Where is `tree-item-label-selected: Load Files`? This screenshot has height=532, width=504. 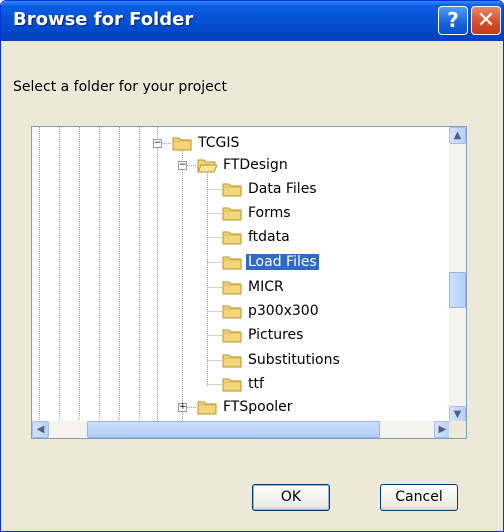
tree-item-label-selected: Load Files is located at coordinates (282, 262).